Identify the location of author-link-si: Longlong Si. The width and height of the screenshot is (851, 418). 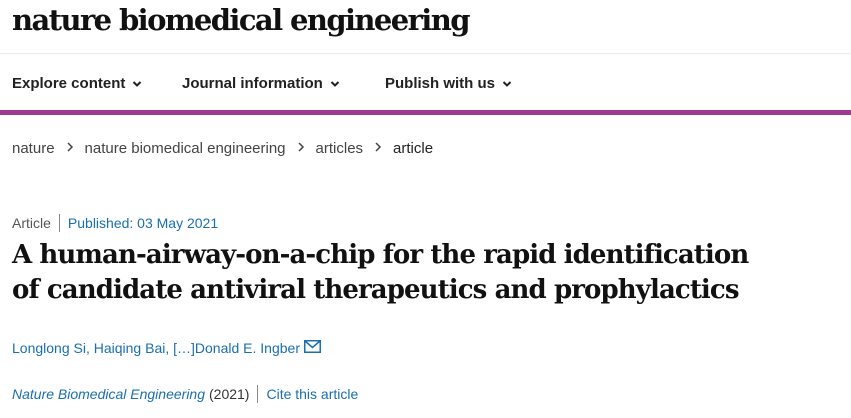
(49, 348).